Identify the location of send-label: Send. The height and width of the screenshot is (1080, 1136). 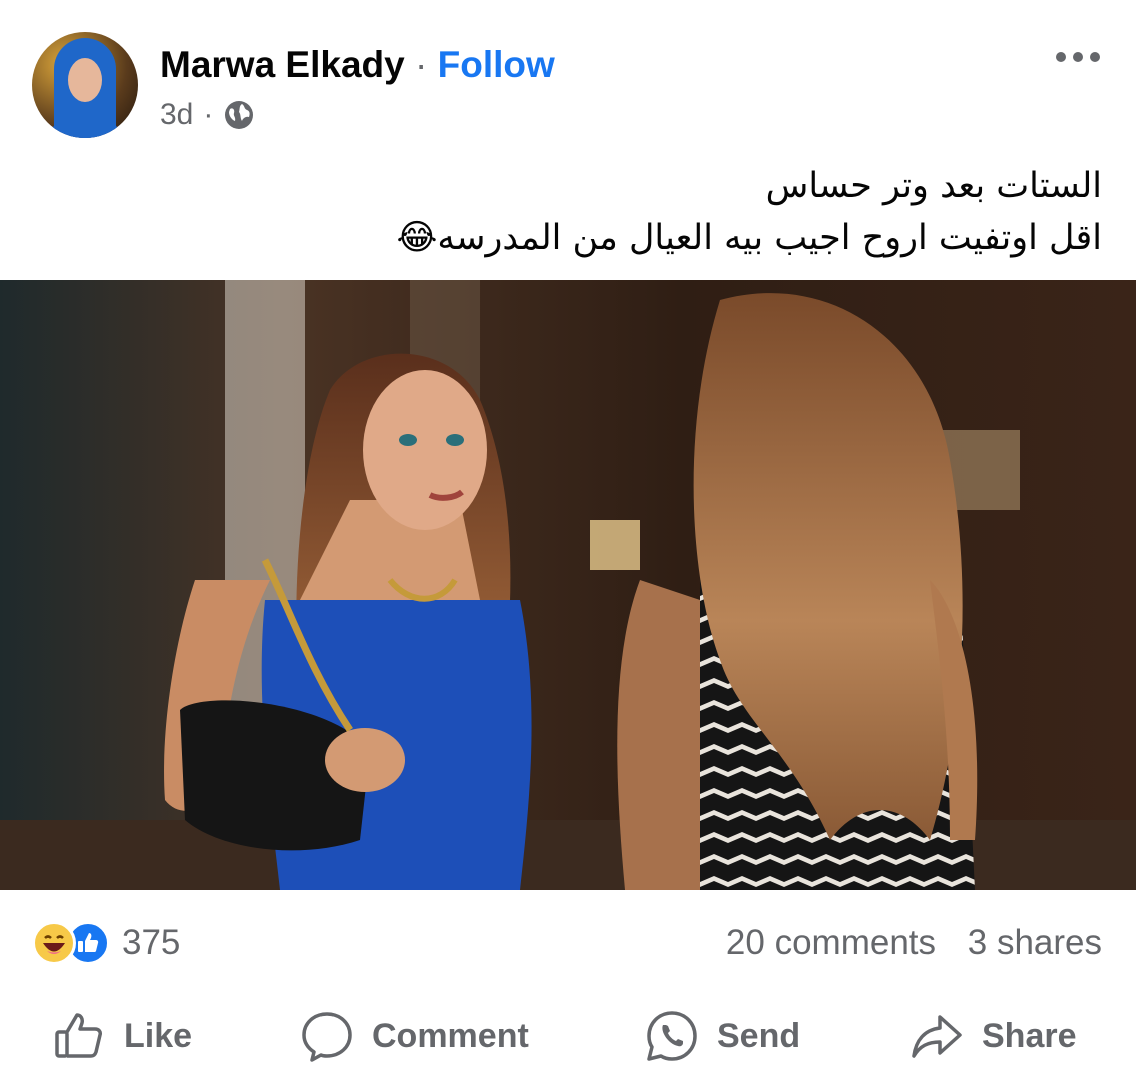
(759, 1035).